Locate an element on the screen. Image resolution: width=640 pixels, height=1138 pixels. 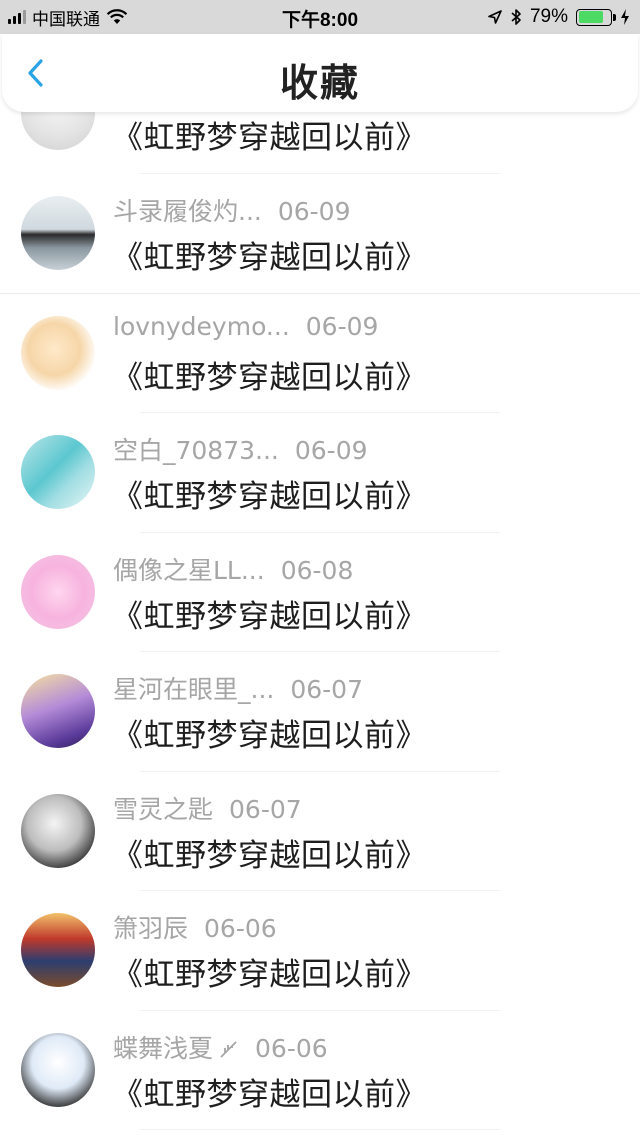
list-item: 蝶舞浅夏 06-06 《虹野梦穿越回以前》 is located at coordinates (320, 1070).